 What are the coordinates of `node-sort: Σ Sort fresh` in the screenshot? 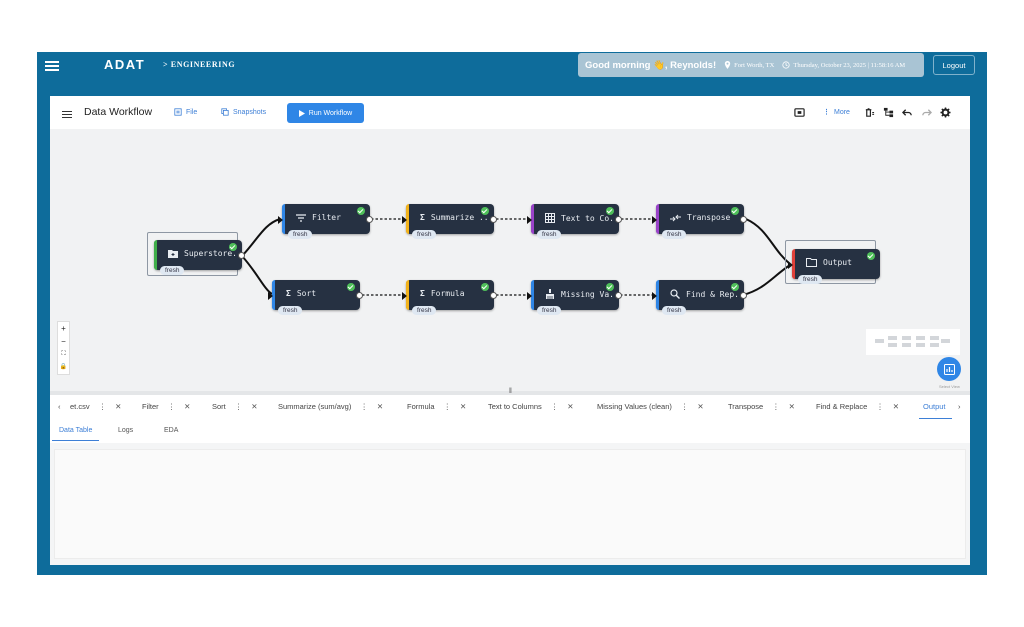 It's located at (315, 297).